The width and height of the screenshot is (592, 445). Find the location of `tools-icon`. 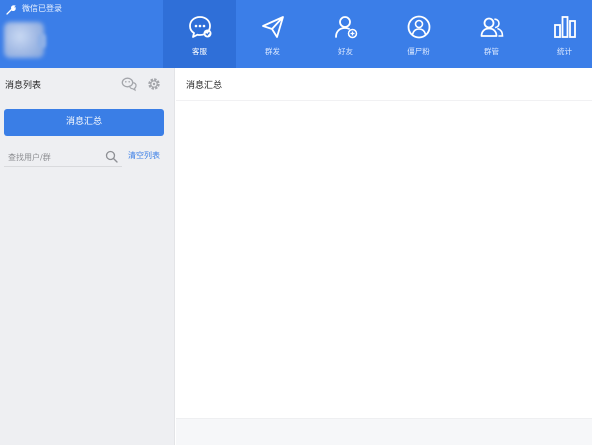

tools-icon is located at coordinates (11, 10).